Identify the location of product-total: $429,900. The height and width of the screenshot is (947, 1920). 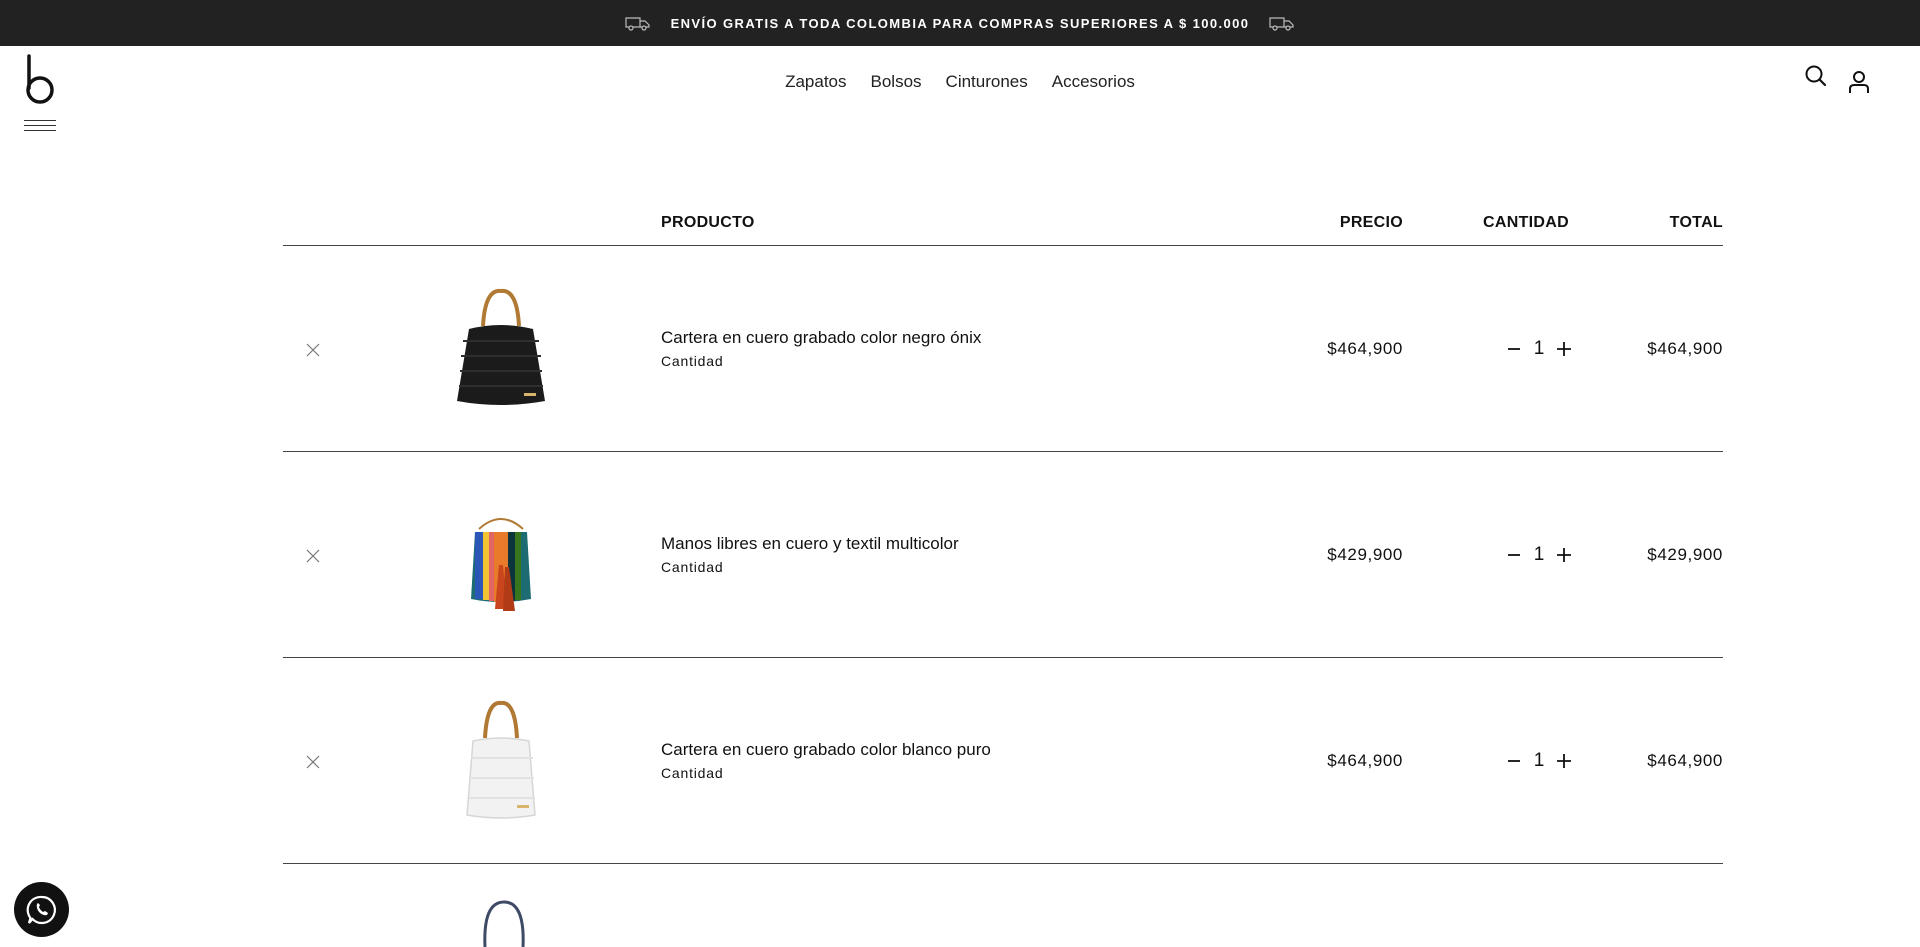
(1685, 554).